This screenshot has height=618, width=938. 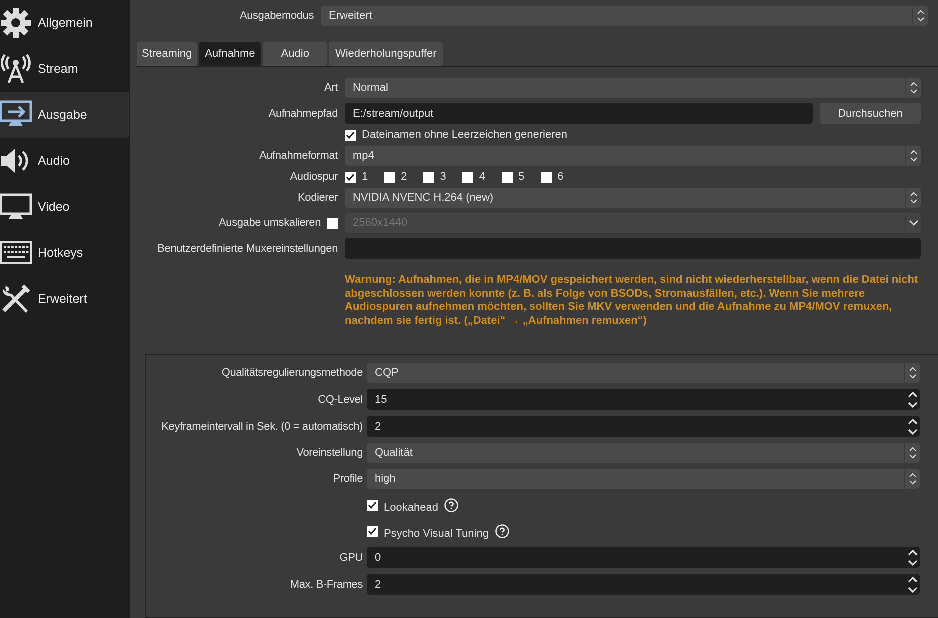 I want to click on checkbox-label: 6, so click(x=561, y=177).